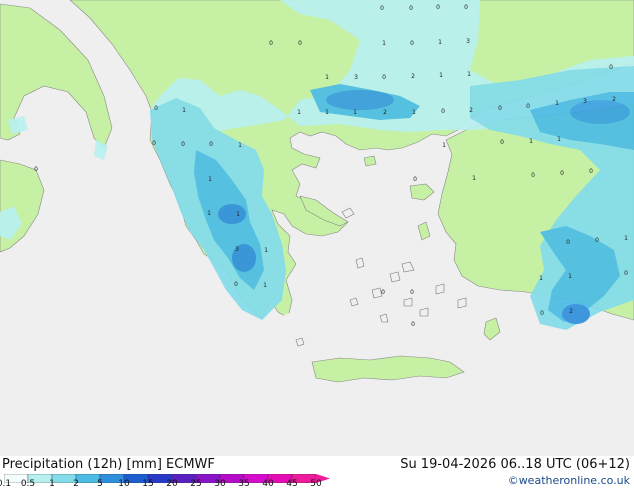  Describe the element at coordinates (370, 161) in the screenshot. I see `land-thasos` at that location.